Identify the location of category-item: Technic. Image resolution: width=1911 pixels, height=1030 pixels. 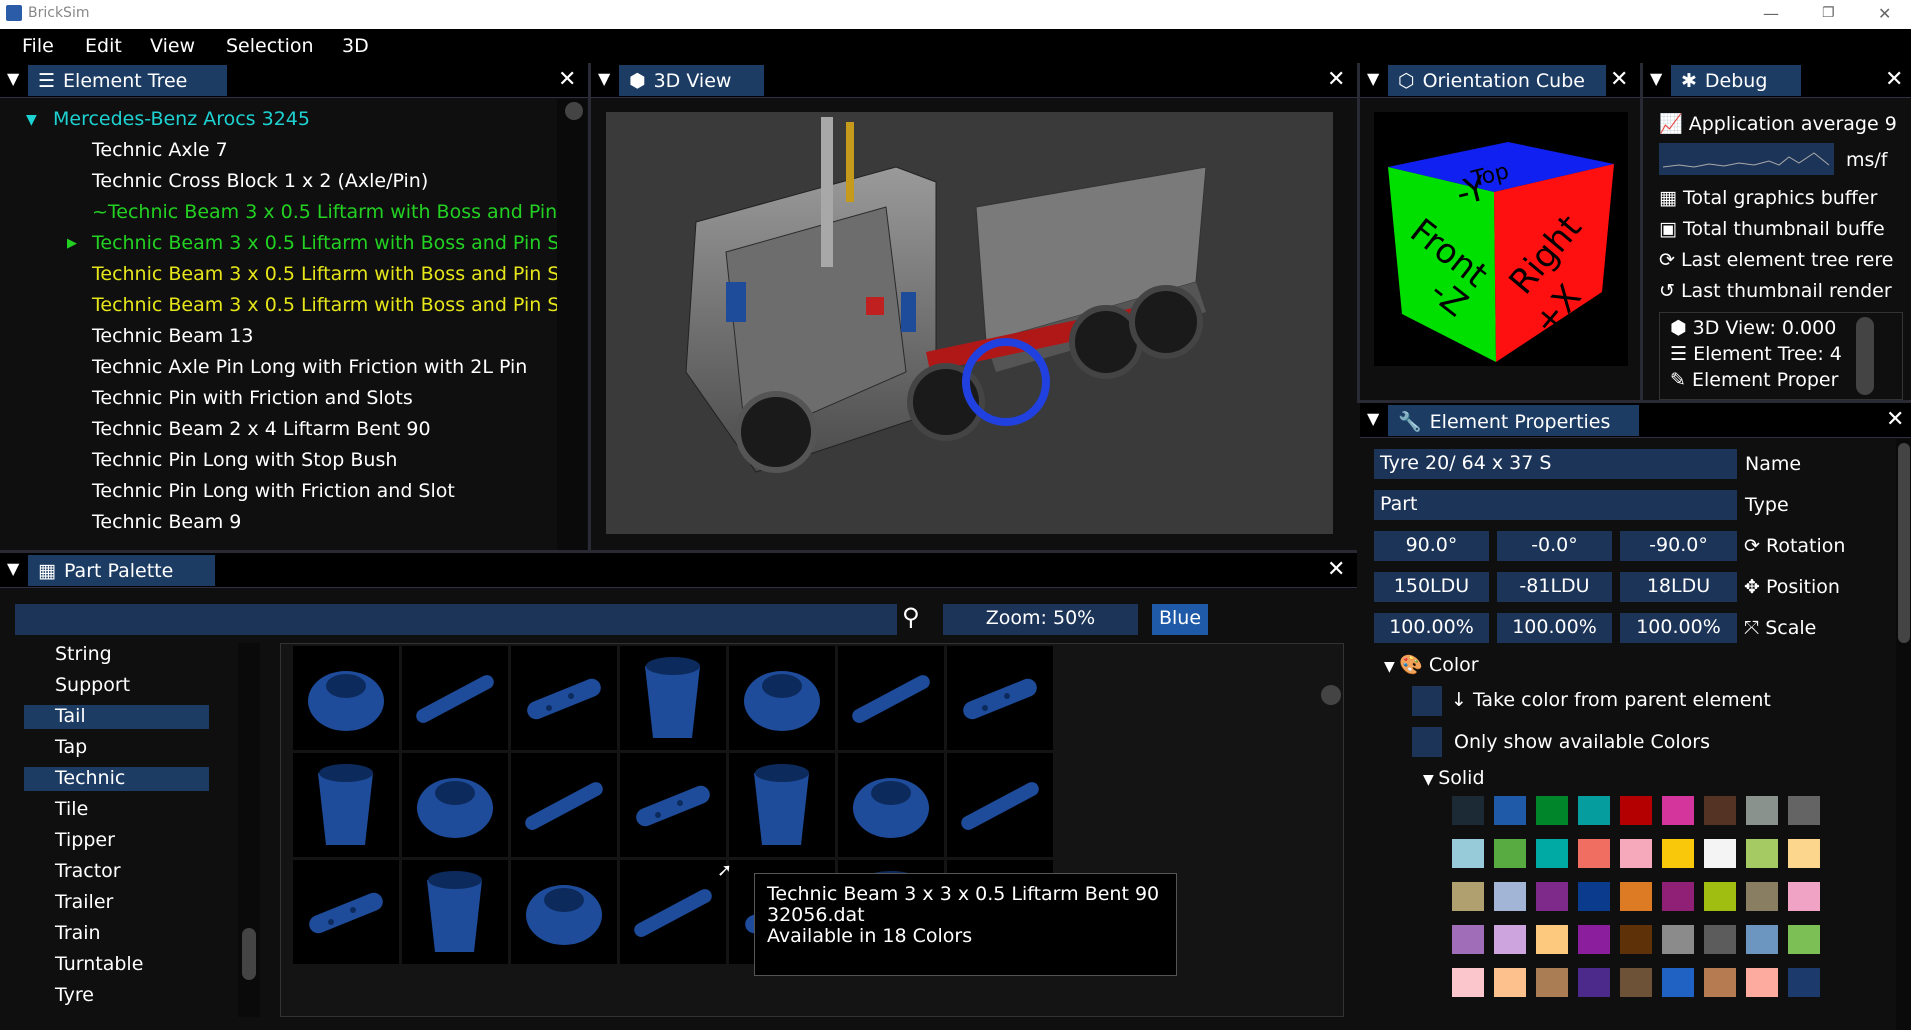
(116, 779).